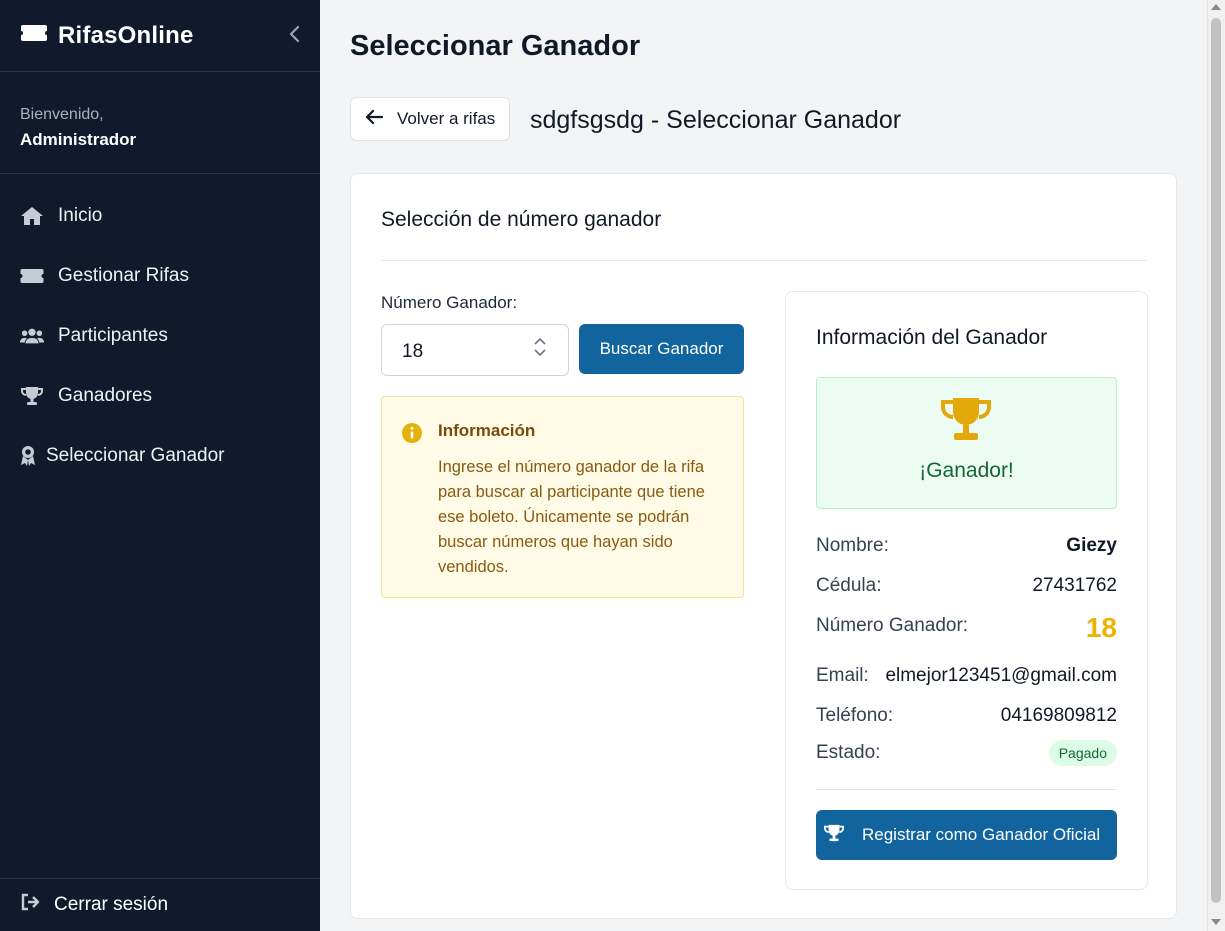 This screenshot has width=1225, height=931. Describe the element at coordinates (892, 625) in the screenshot. I see `numero-label: Número Ganador:` at that location.